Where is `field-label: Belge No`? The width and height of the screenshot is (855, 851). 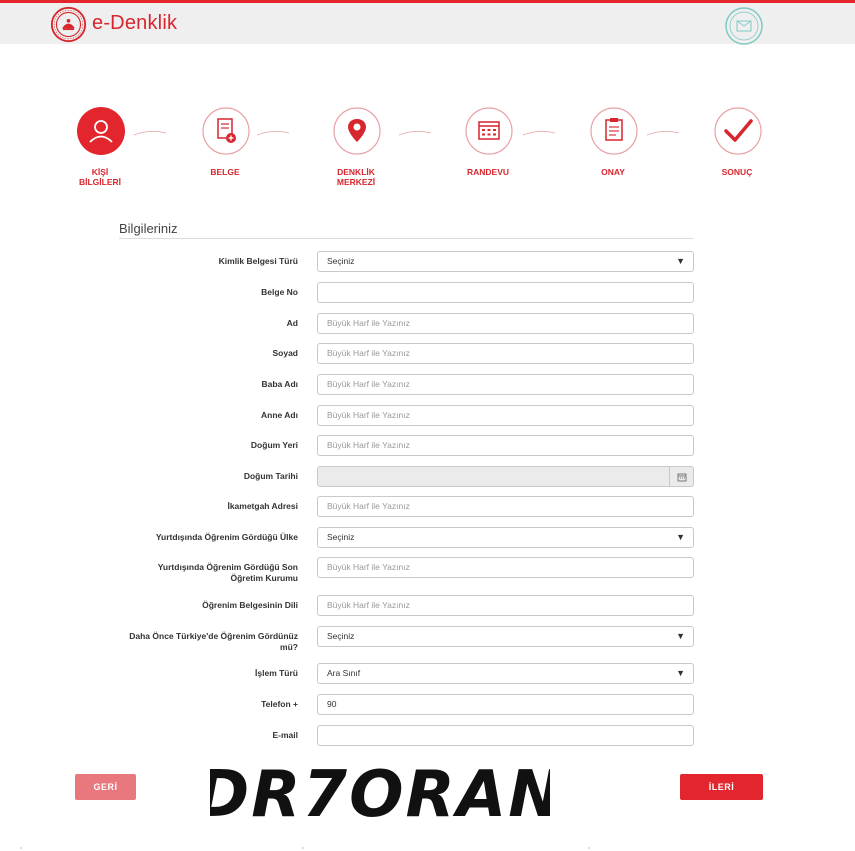 field-label: Belge No is located at coordinates (279, 292).